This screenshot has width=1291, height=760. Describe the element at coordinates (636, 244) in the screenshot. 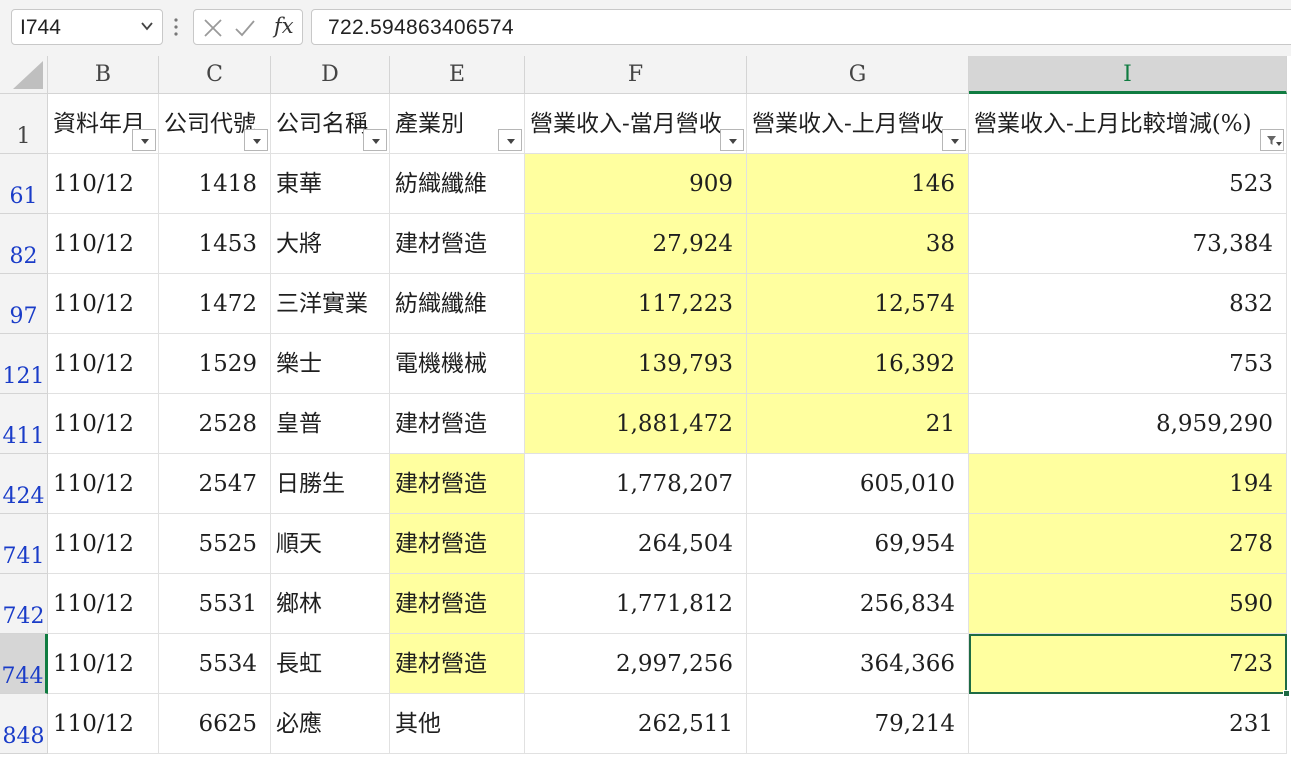

I see `table-cell: 27,924` at that location.